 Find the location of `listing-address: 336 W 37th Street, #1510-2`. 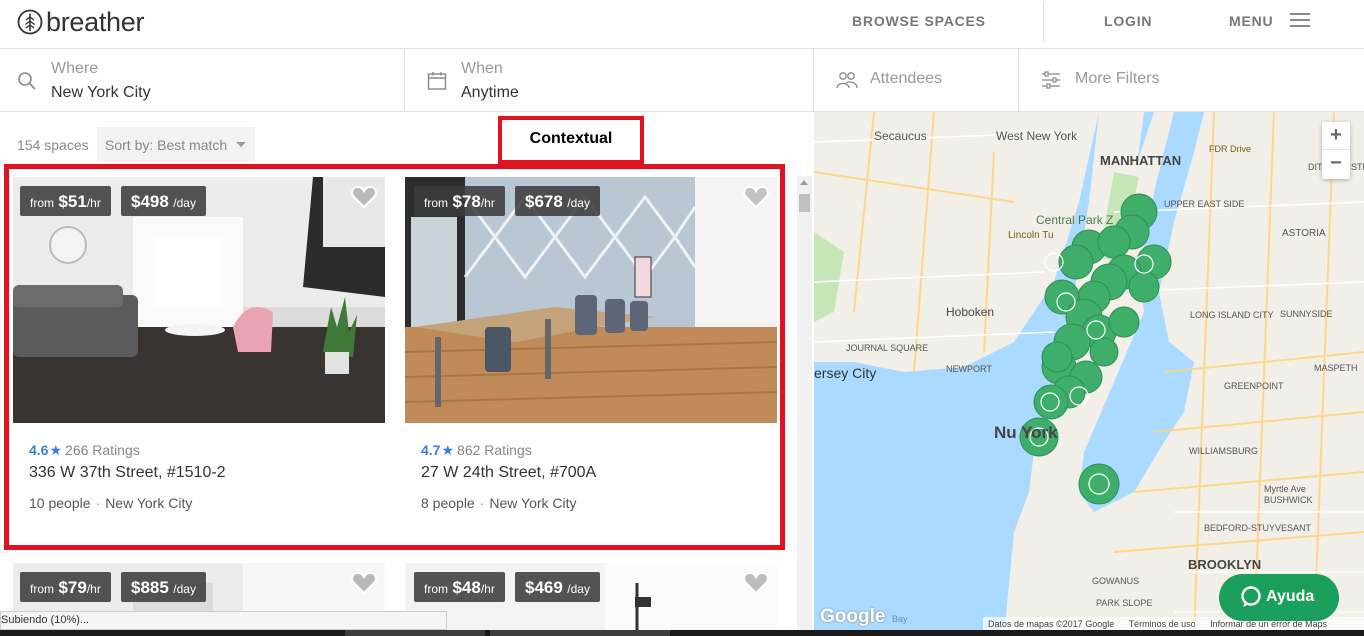

listing-address: 336 W 37th Street, #1510-2 is located at coordinates (127, 473).